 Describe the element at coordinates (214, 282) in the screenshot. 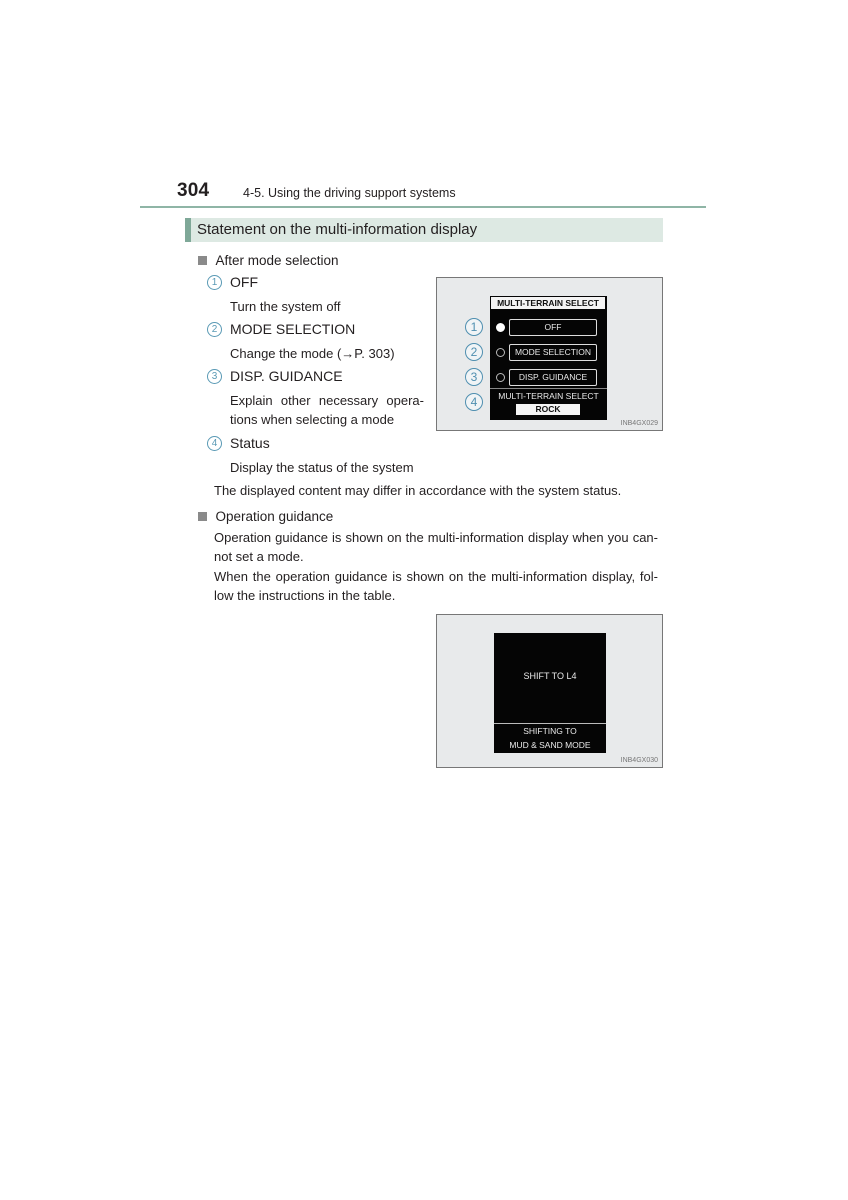

I see `item-number-1: 1` at that location.